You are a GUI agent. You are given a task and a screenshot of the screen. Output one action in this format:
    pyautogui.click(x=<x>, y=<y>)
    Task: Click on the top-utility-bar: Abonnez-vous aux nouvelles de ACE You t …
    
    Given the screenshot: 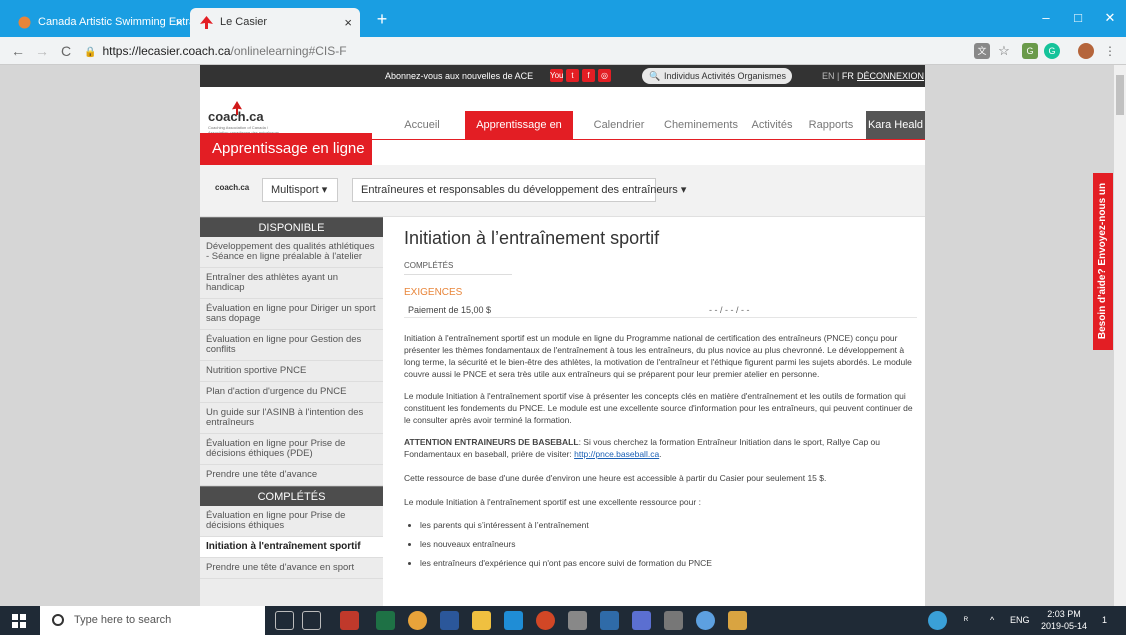 What is the action you would take?
    pyautogui.click(x=562, y=76)
    